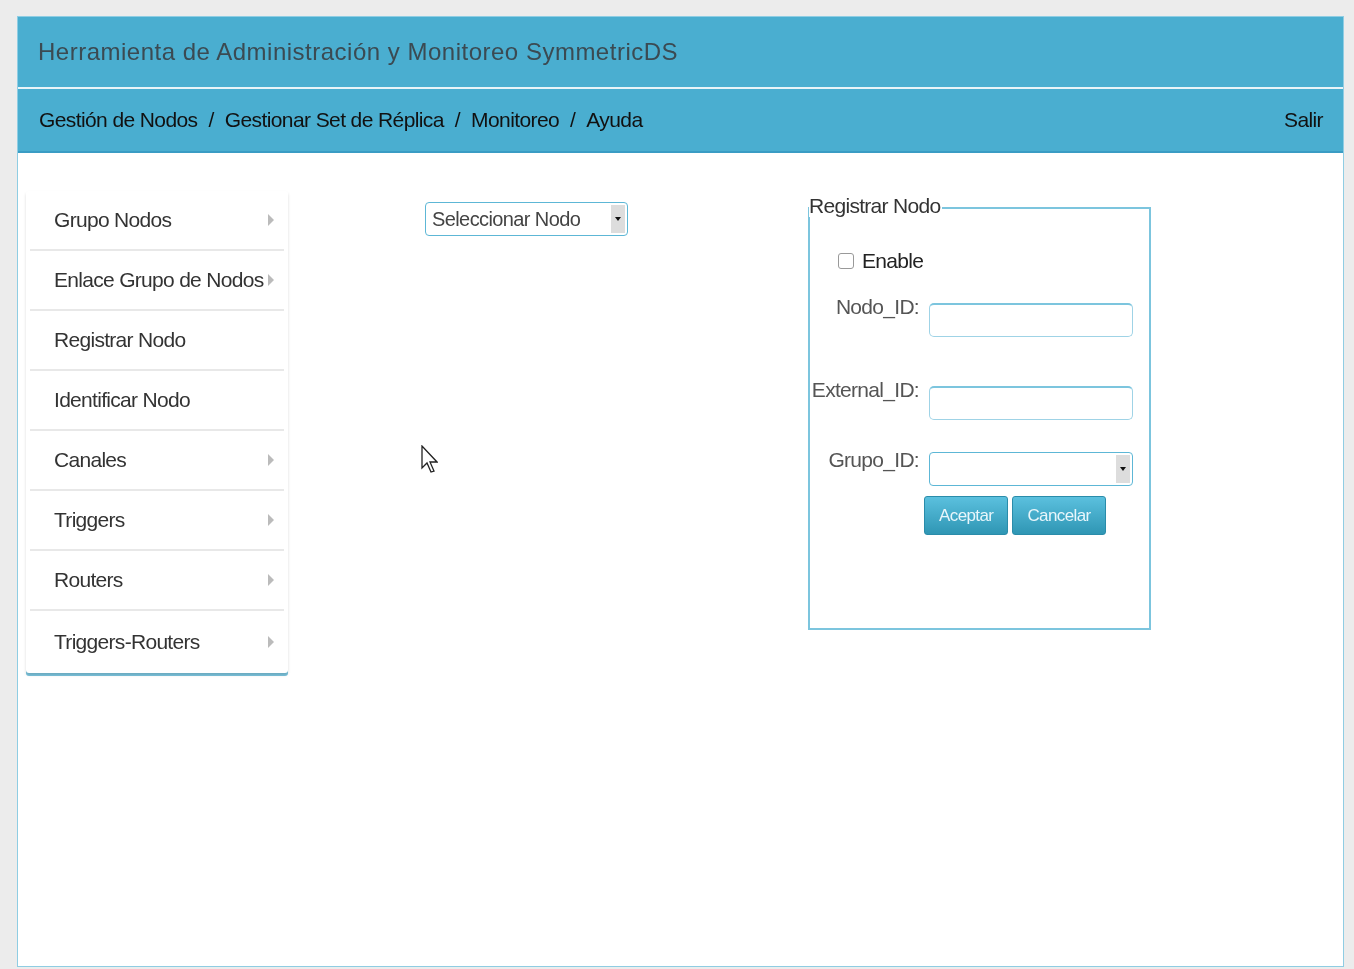 The width and height of the screenshot is (1354, 969). What do you see at coordinates (1303, 120) in the screenshot?
I see `logout-link: Salir` at bounding box center [1303, 120].